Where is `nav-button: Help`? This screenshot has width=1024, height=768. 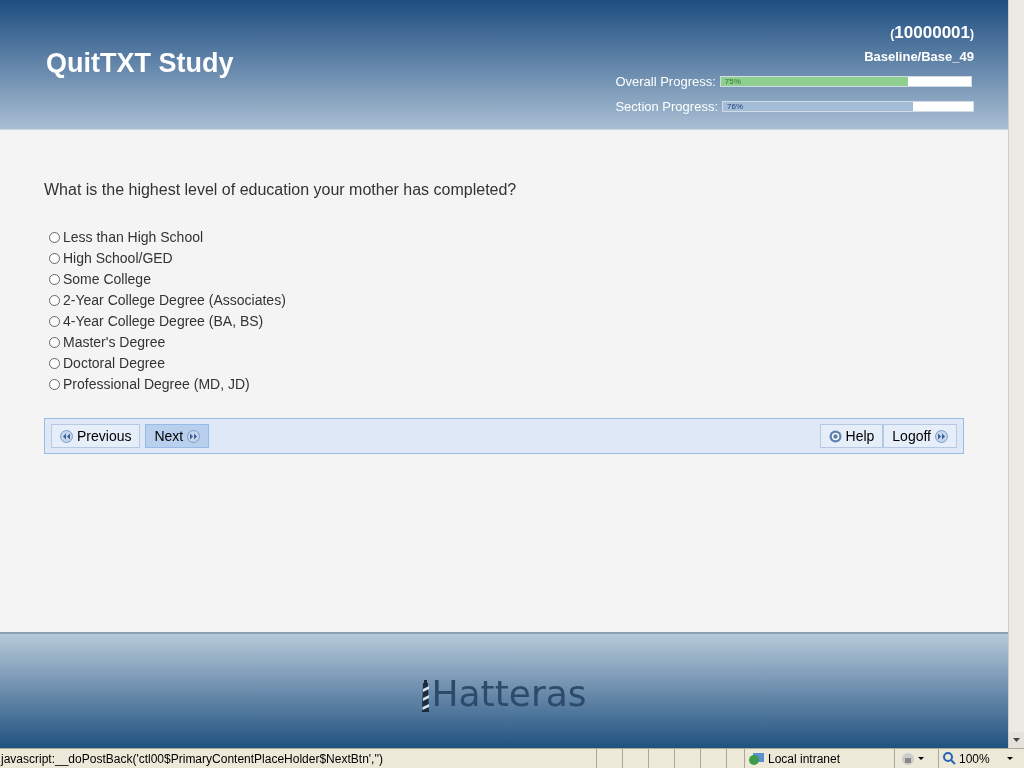 nav-button: Help is located at coordinates (851, 436).